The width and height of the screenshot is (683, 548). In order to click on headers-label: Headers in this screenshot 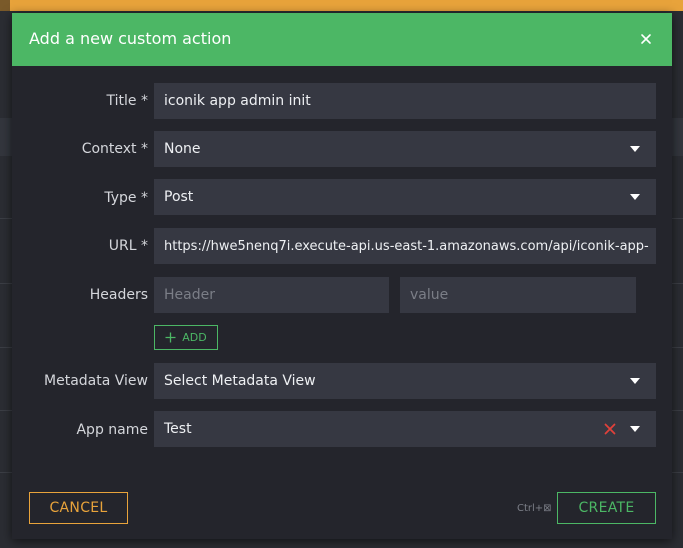, I will do `click(118, 295)`.